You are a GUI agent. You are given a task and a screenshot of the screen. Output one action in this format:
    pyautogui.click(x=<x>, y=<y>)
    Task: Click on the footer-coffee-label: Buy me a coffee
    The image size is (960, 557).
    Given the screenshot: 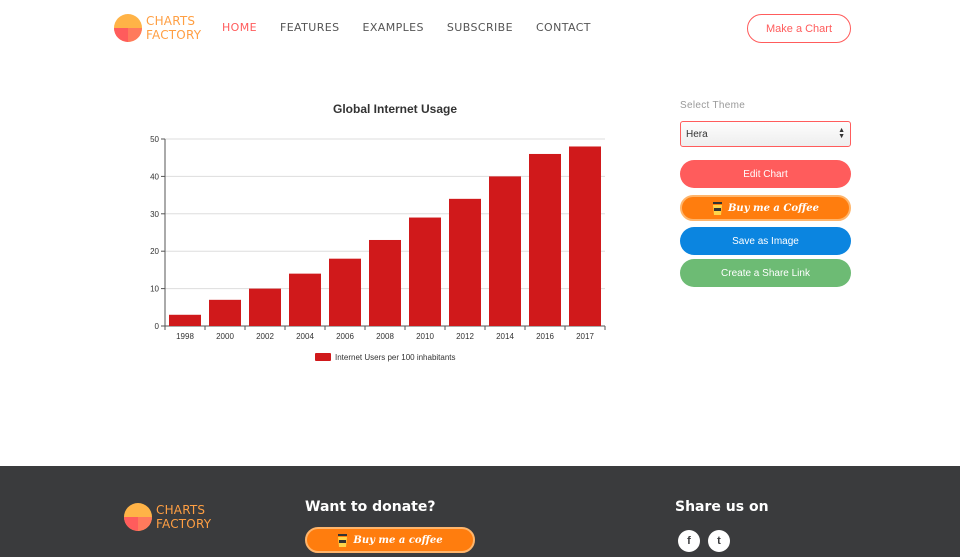 What is the action you would take?
    pyautogui.click(x=398, y=540)
    